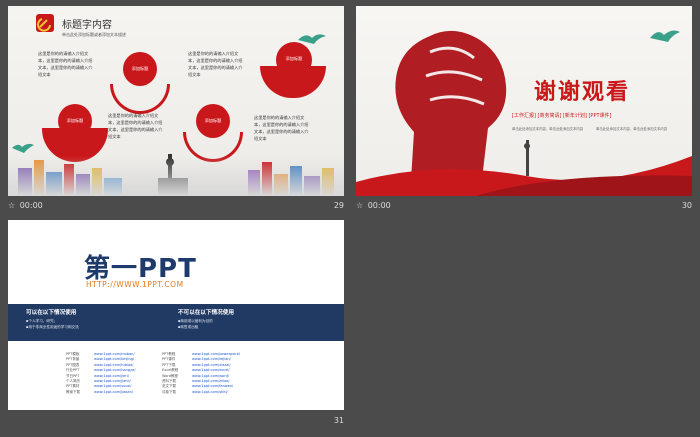 The image size is (700, 437). Describe the element at coordinates (524, 206) in the screenshot. I see `slide-meta-30: ☆ 00:00 30` at that location.